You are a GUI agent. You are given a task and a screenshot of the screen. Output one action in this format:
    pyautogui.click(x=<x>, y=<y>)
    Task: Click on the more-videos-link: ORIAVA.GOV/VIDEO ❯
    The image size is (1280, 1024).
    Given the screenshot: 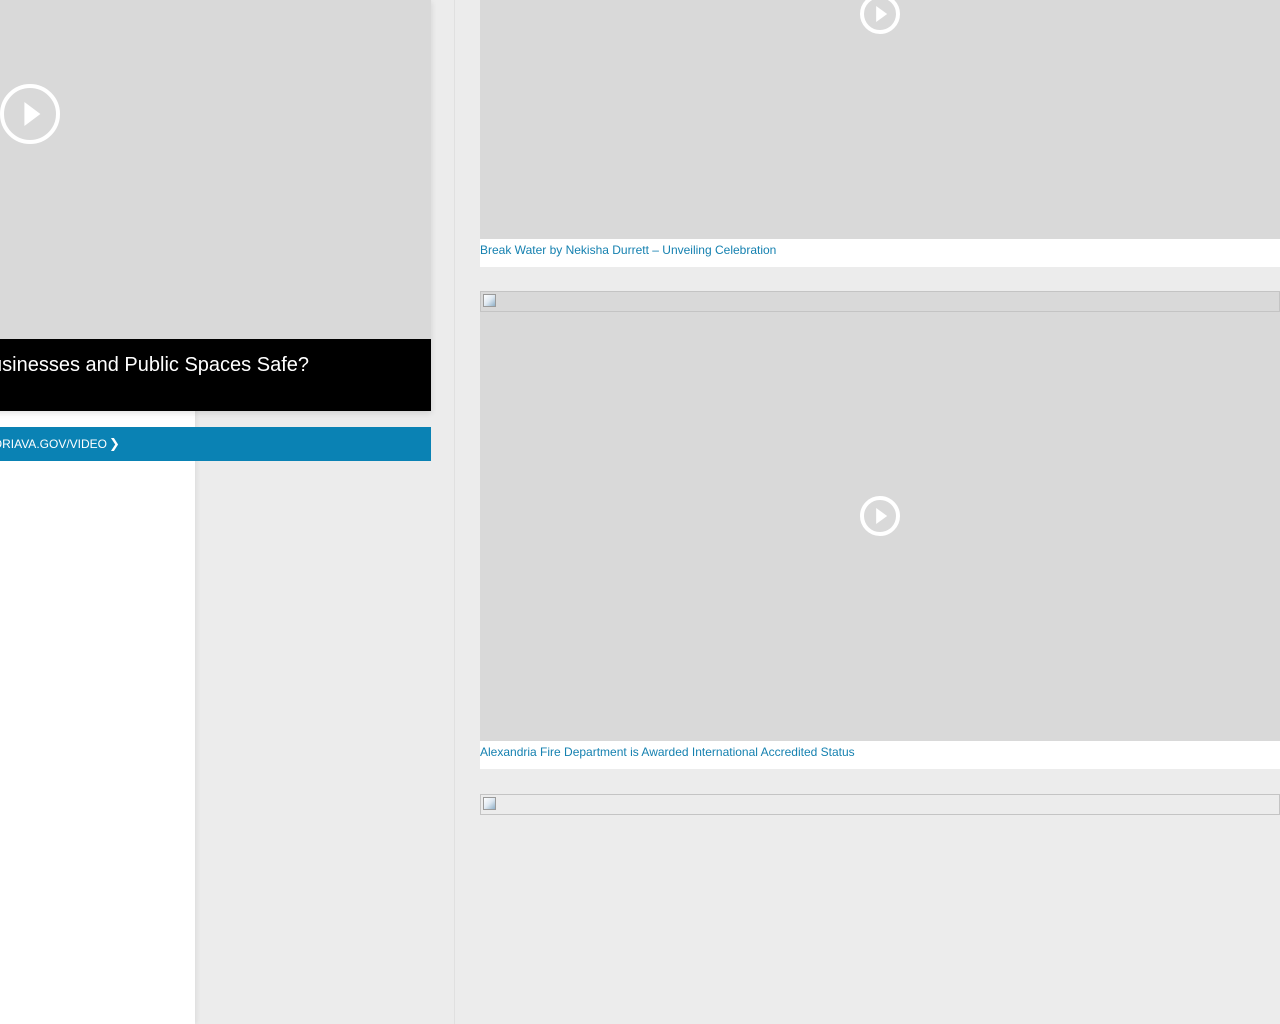 What is the action you would take?
    pyautogui.click(x=215, y=444)
    